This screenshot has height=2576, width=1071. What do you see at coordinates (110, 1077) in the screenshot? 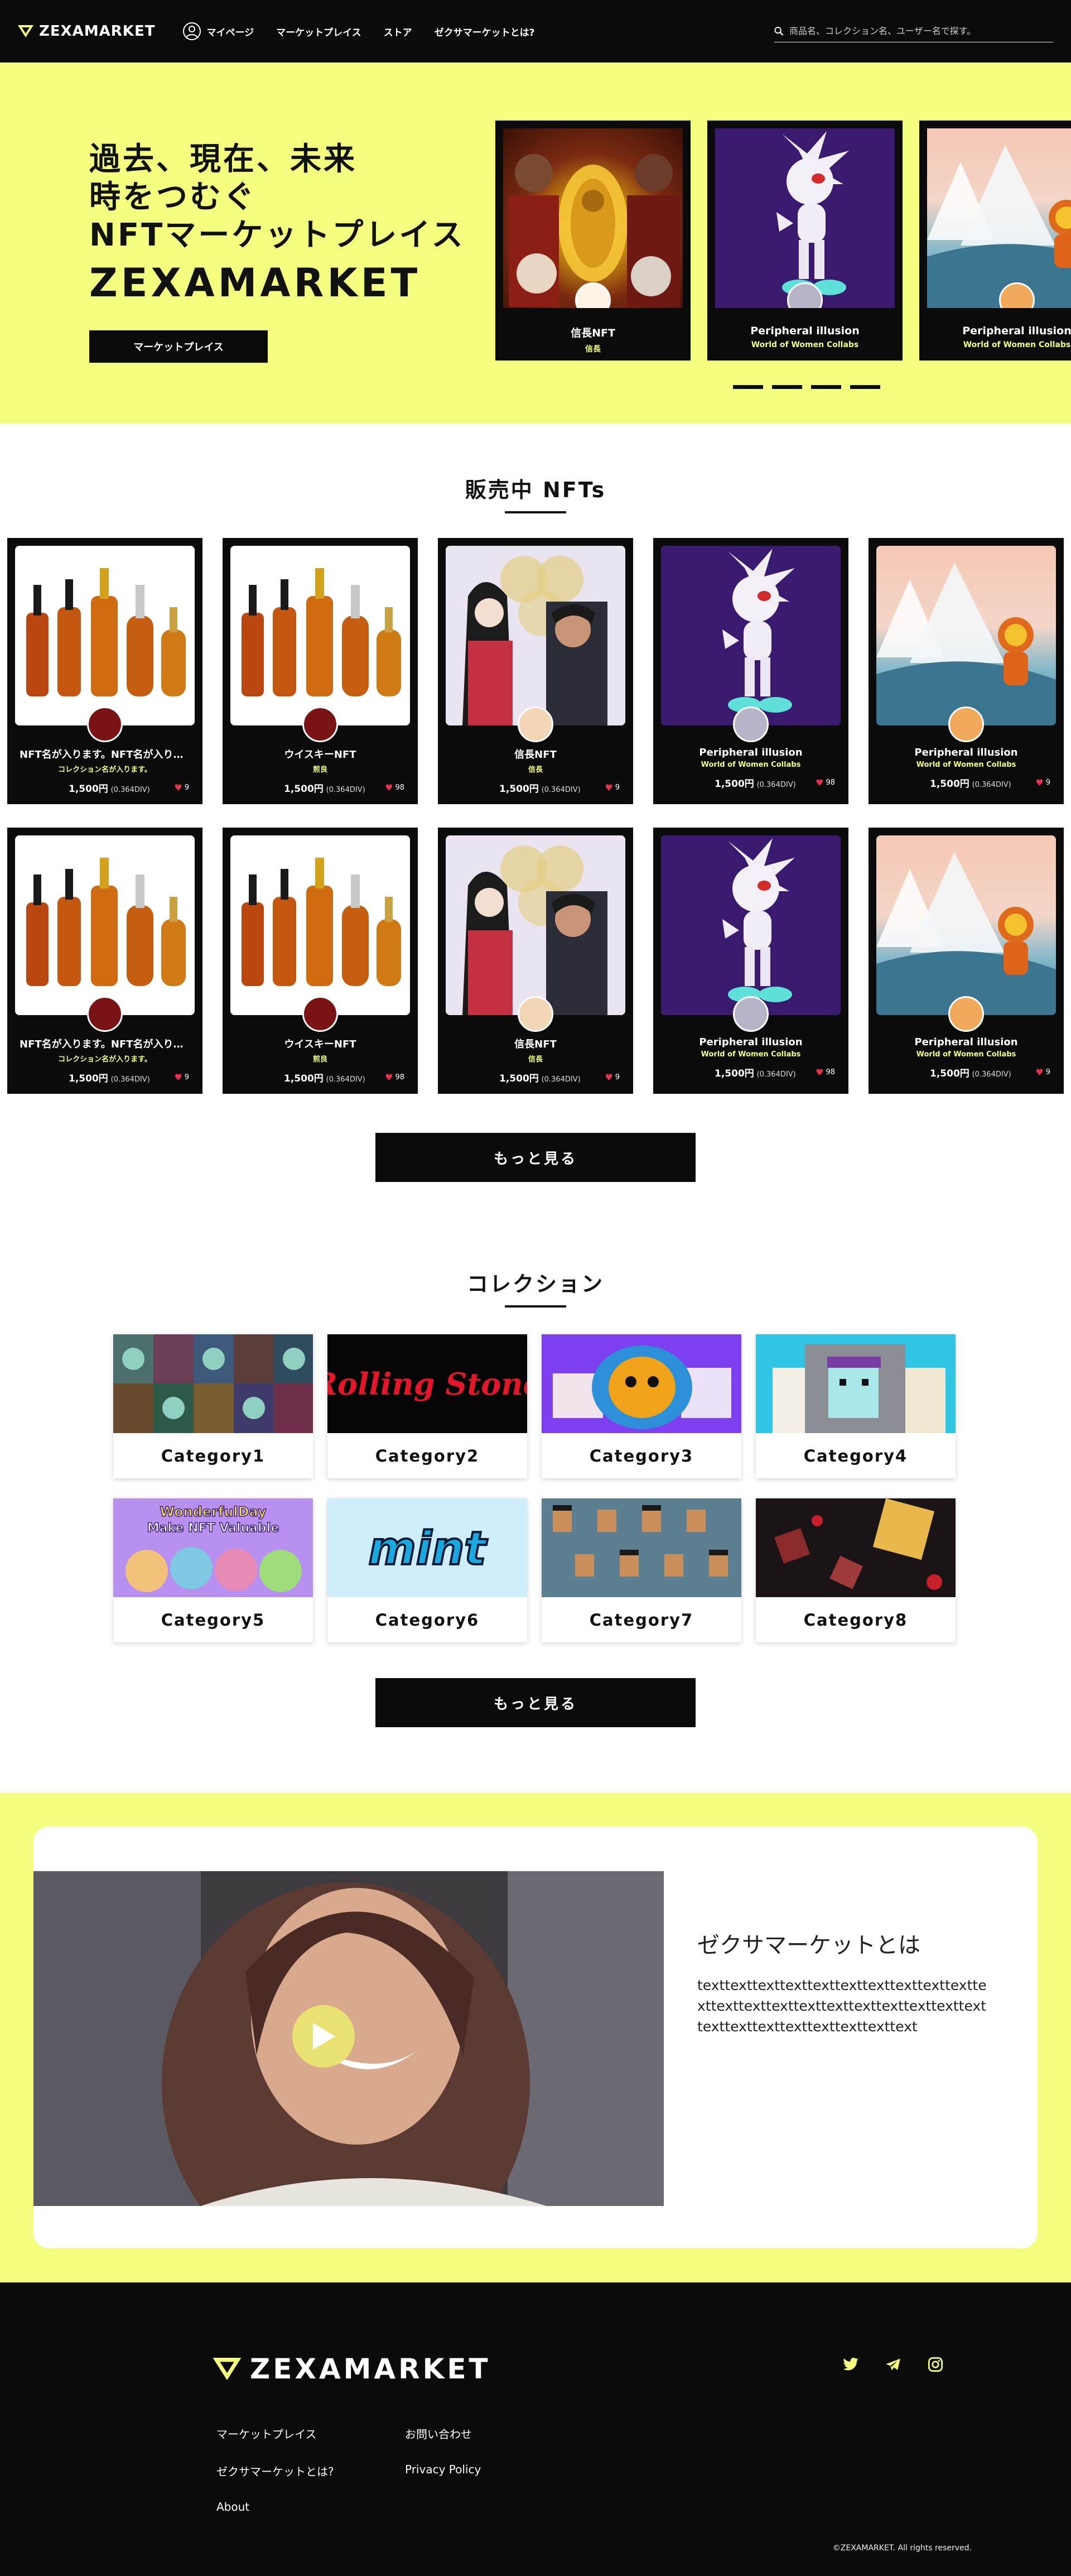
I see `nft-price: 1,500円 (0.364DIV)` at bounding box center [110, 1077].